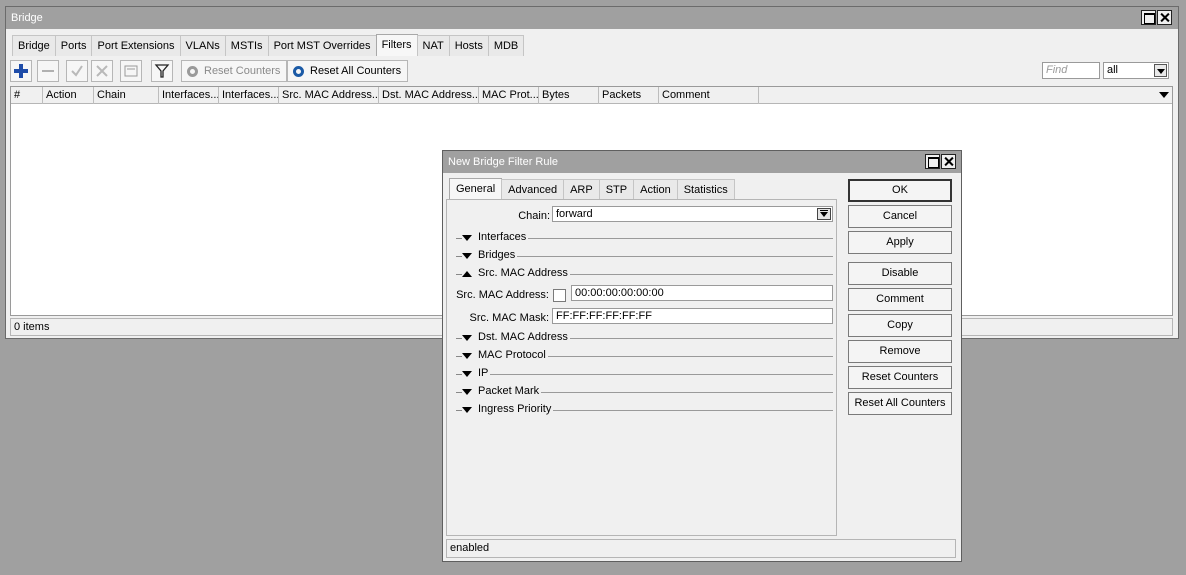 The height and width of the screenshot is (575, 1186). What do you see at coordinates (73, 45) in the screenshot?
I see `tab-ports: Ports` at bounding box center [73, 45].